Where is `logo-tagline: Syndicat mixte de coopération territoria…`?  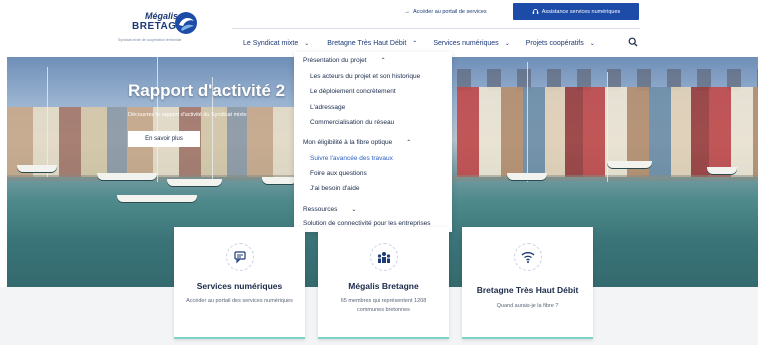 logo-tagline: Syndicat mixte de coopération territoria… is located at coordinates (150, 40).